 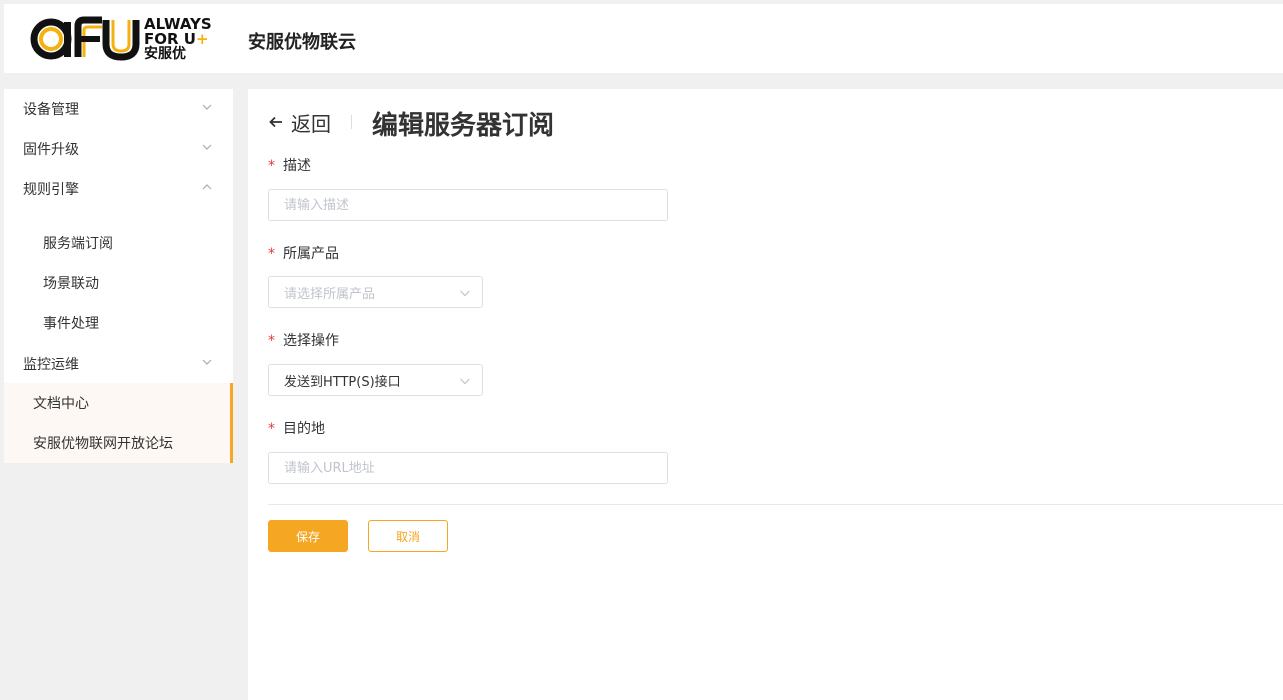 What do you see at coordinates (103, 444) in the screenshot?
I see `sidebar-item-label: 安服优物联网开放论坛` at bounding box center [103, 444].